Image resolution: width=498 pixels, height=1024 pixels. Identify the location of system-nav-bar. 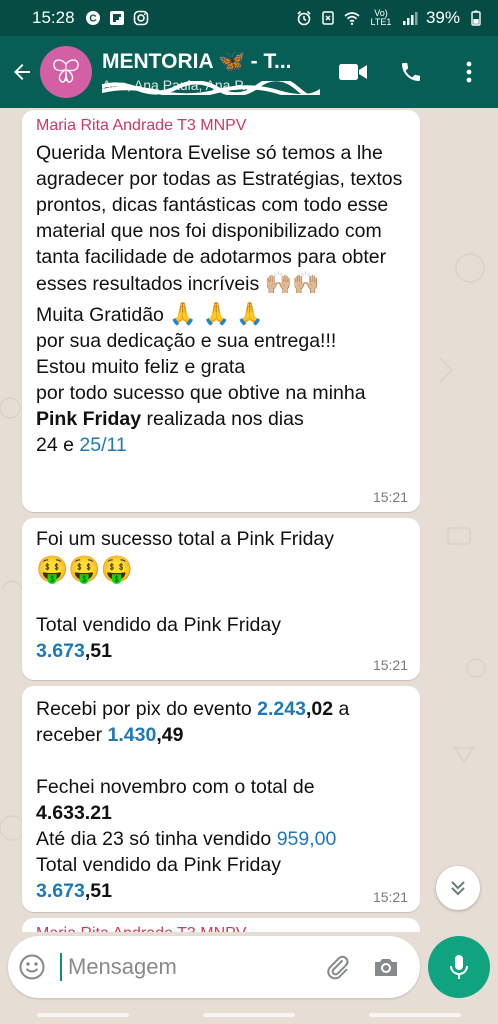
(249, 1015).